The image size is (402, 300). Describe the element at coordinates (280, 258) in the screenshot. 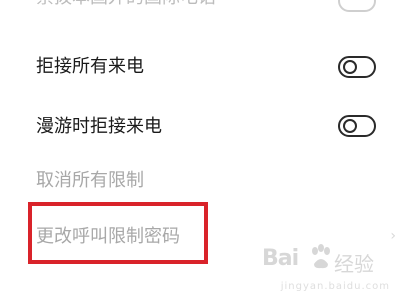

I see `watermark-brand-text: Bai` at that location.